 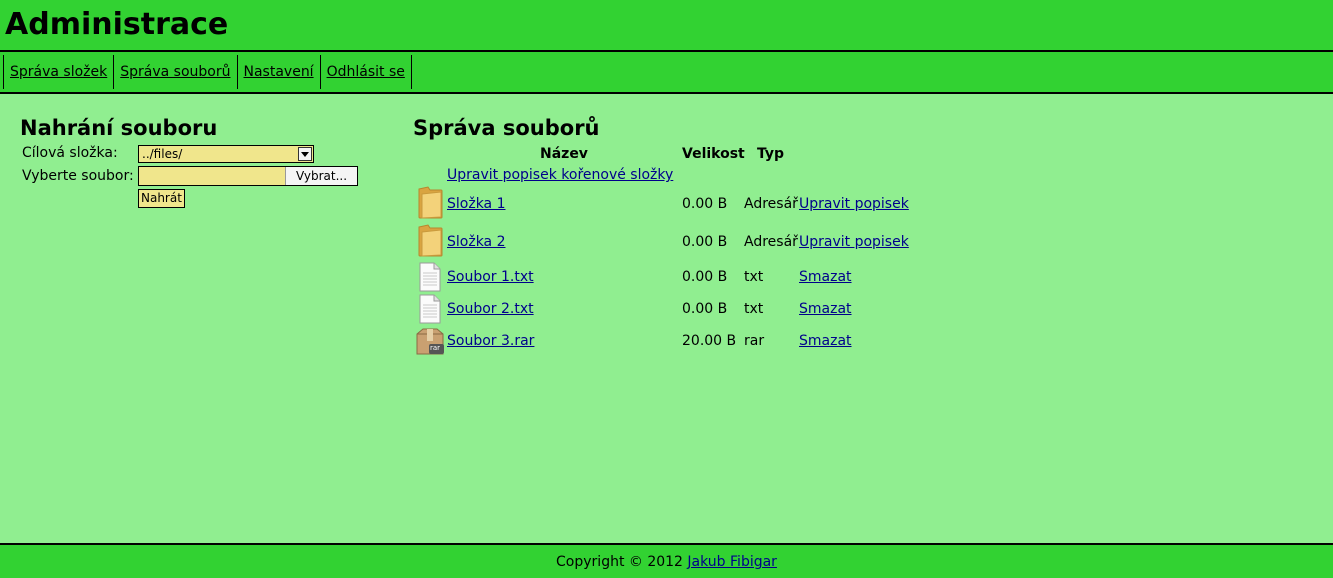 I want to click on nav-item-folders: Správa složek, so click(x=58, y=72).